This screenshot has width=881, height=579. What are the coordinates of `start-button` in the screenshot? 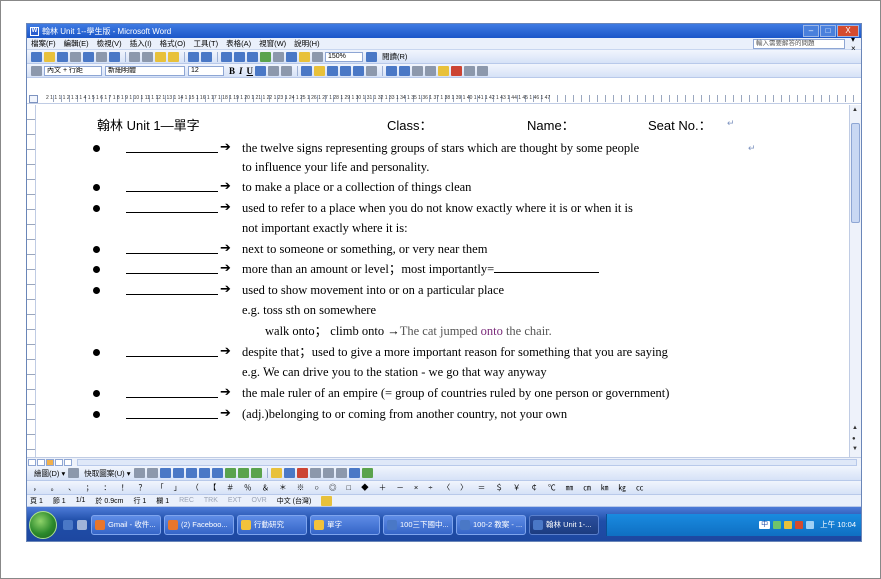 It's located at (43, 524).